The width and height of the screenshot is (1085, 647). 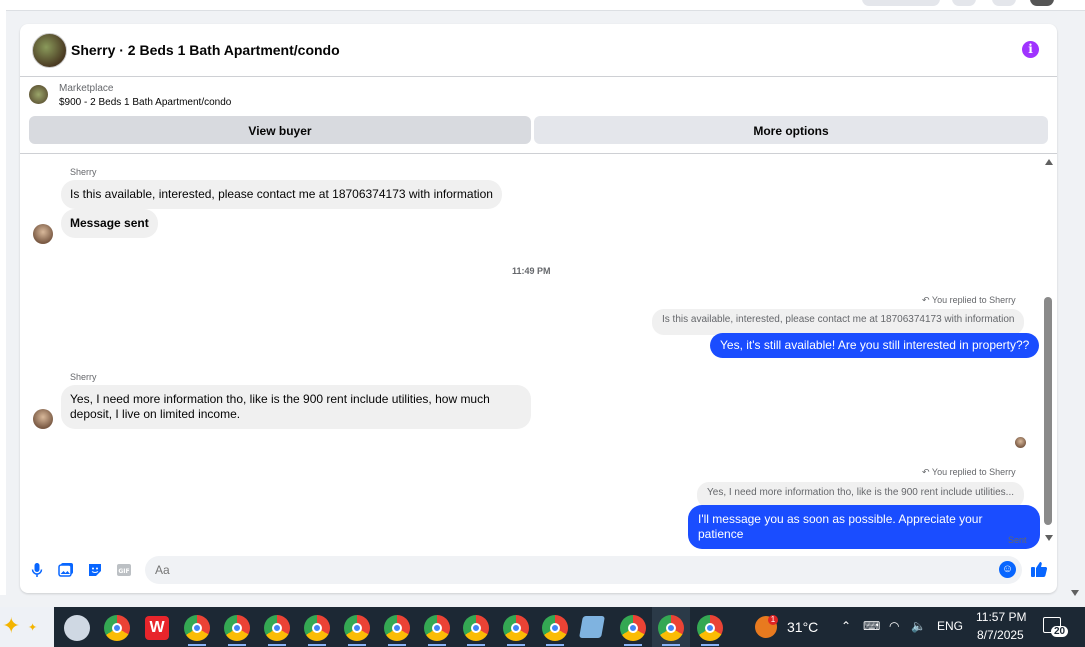 What do you see at coordinates (1001, 617) in the screenshot?
I see `clock-time: 11:57 PM` at bounding box center [1001, 617].